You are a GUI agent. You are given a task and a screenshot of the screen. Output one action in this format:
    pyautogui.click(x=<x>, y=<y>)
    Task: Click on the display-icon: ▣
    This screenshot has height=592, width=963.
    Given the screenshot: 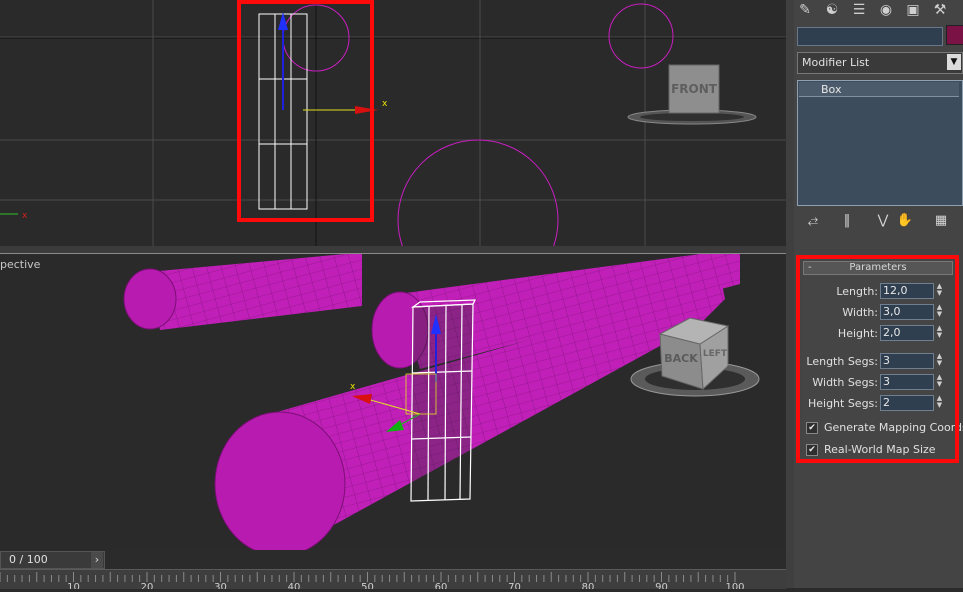 What is the action you would take?
    pyautogui.click(x=913, y=10)
    